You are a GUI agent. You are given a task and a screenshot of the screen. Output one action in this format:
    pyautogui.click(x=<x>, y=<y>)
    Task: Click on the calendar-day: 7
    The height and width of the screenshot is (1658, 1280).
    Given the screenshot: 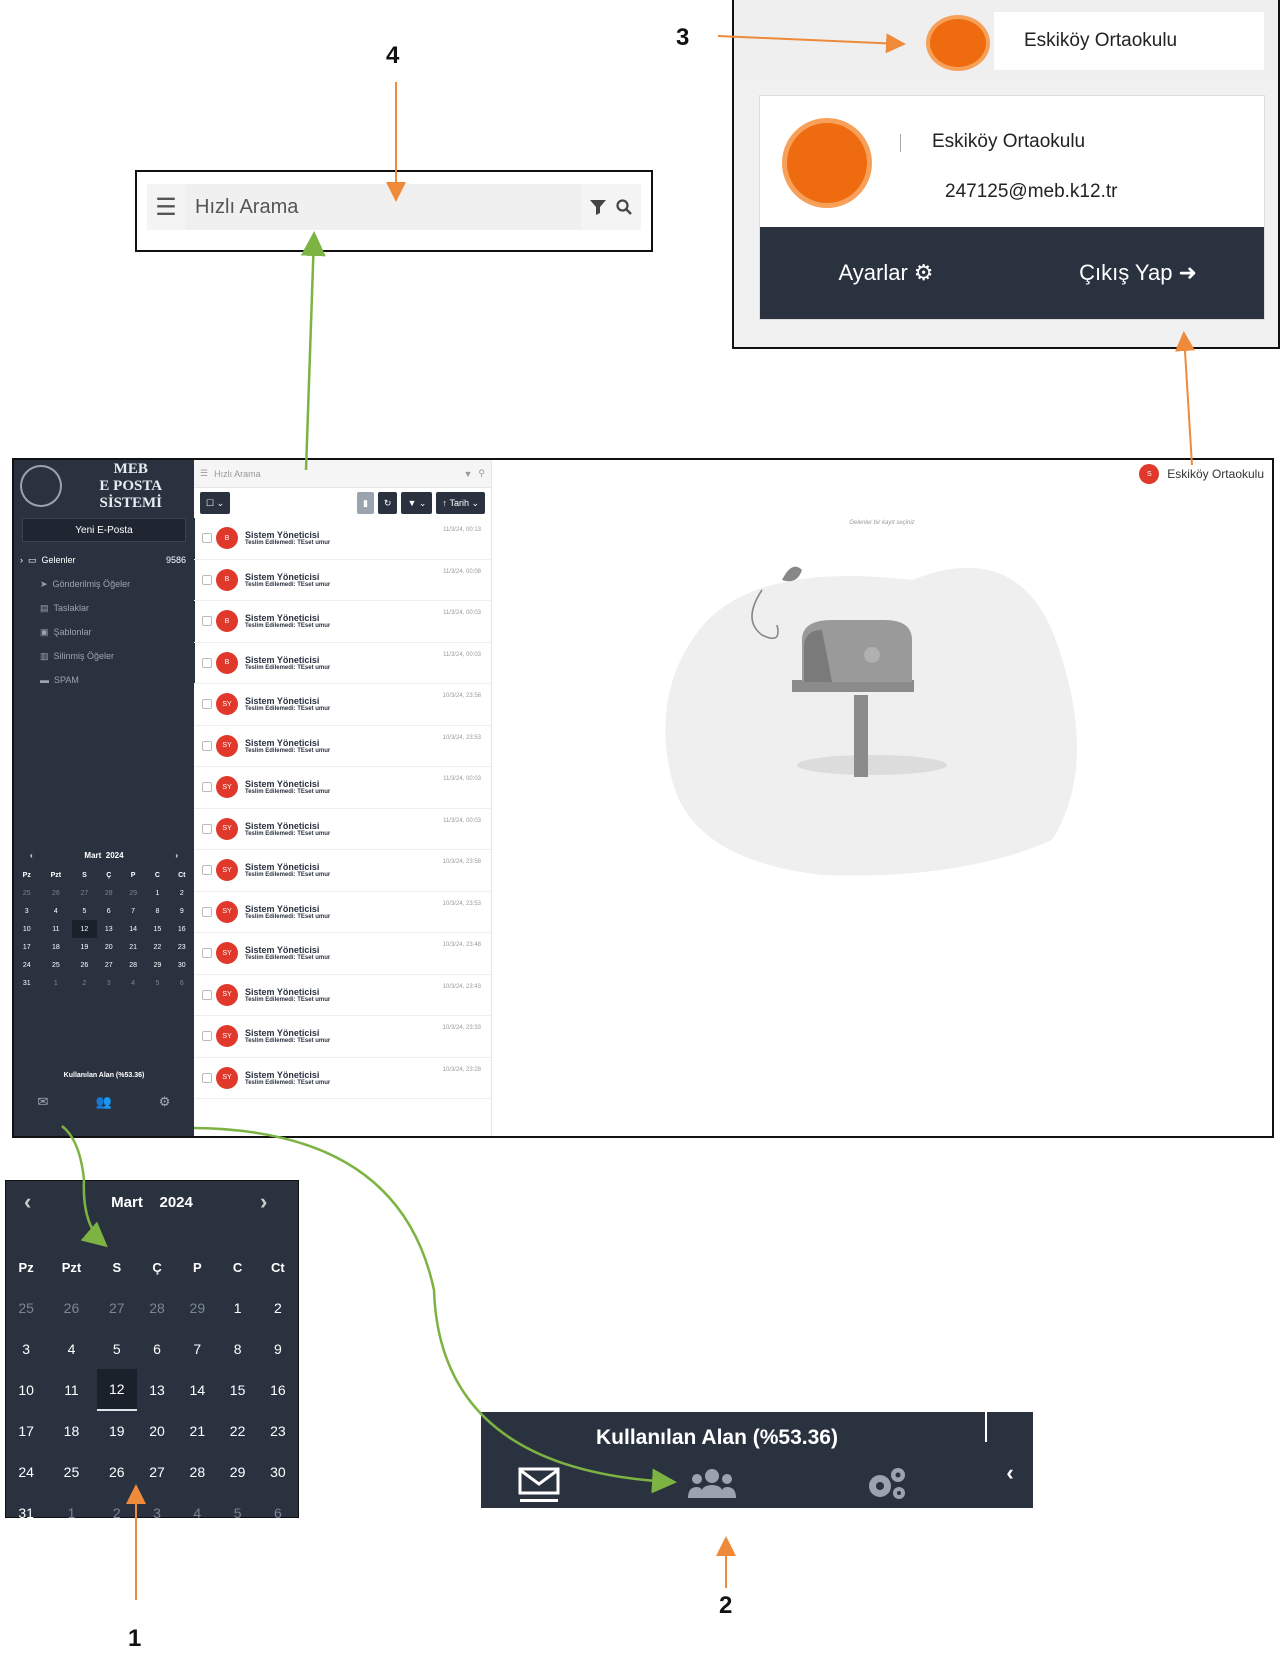 What is the action you would take?
    pyautogui.click(x=197, y=1348)
    